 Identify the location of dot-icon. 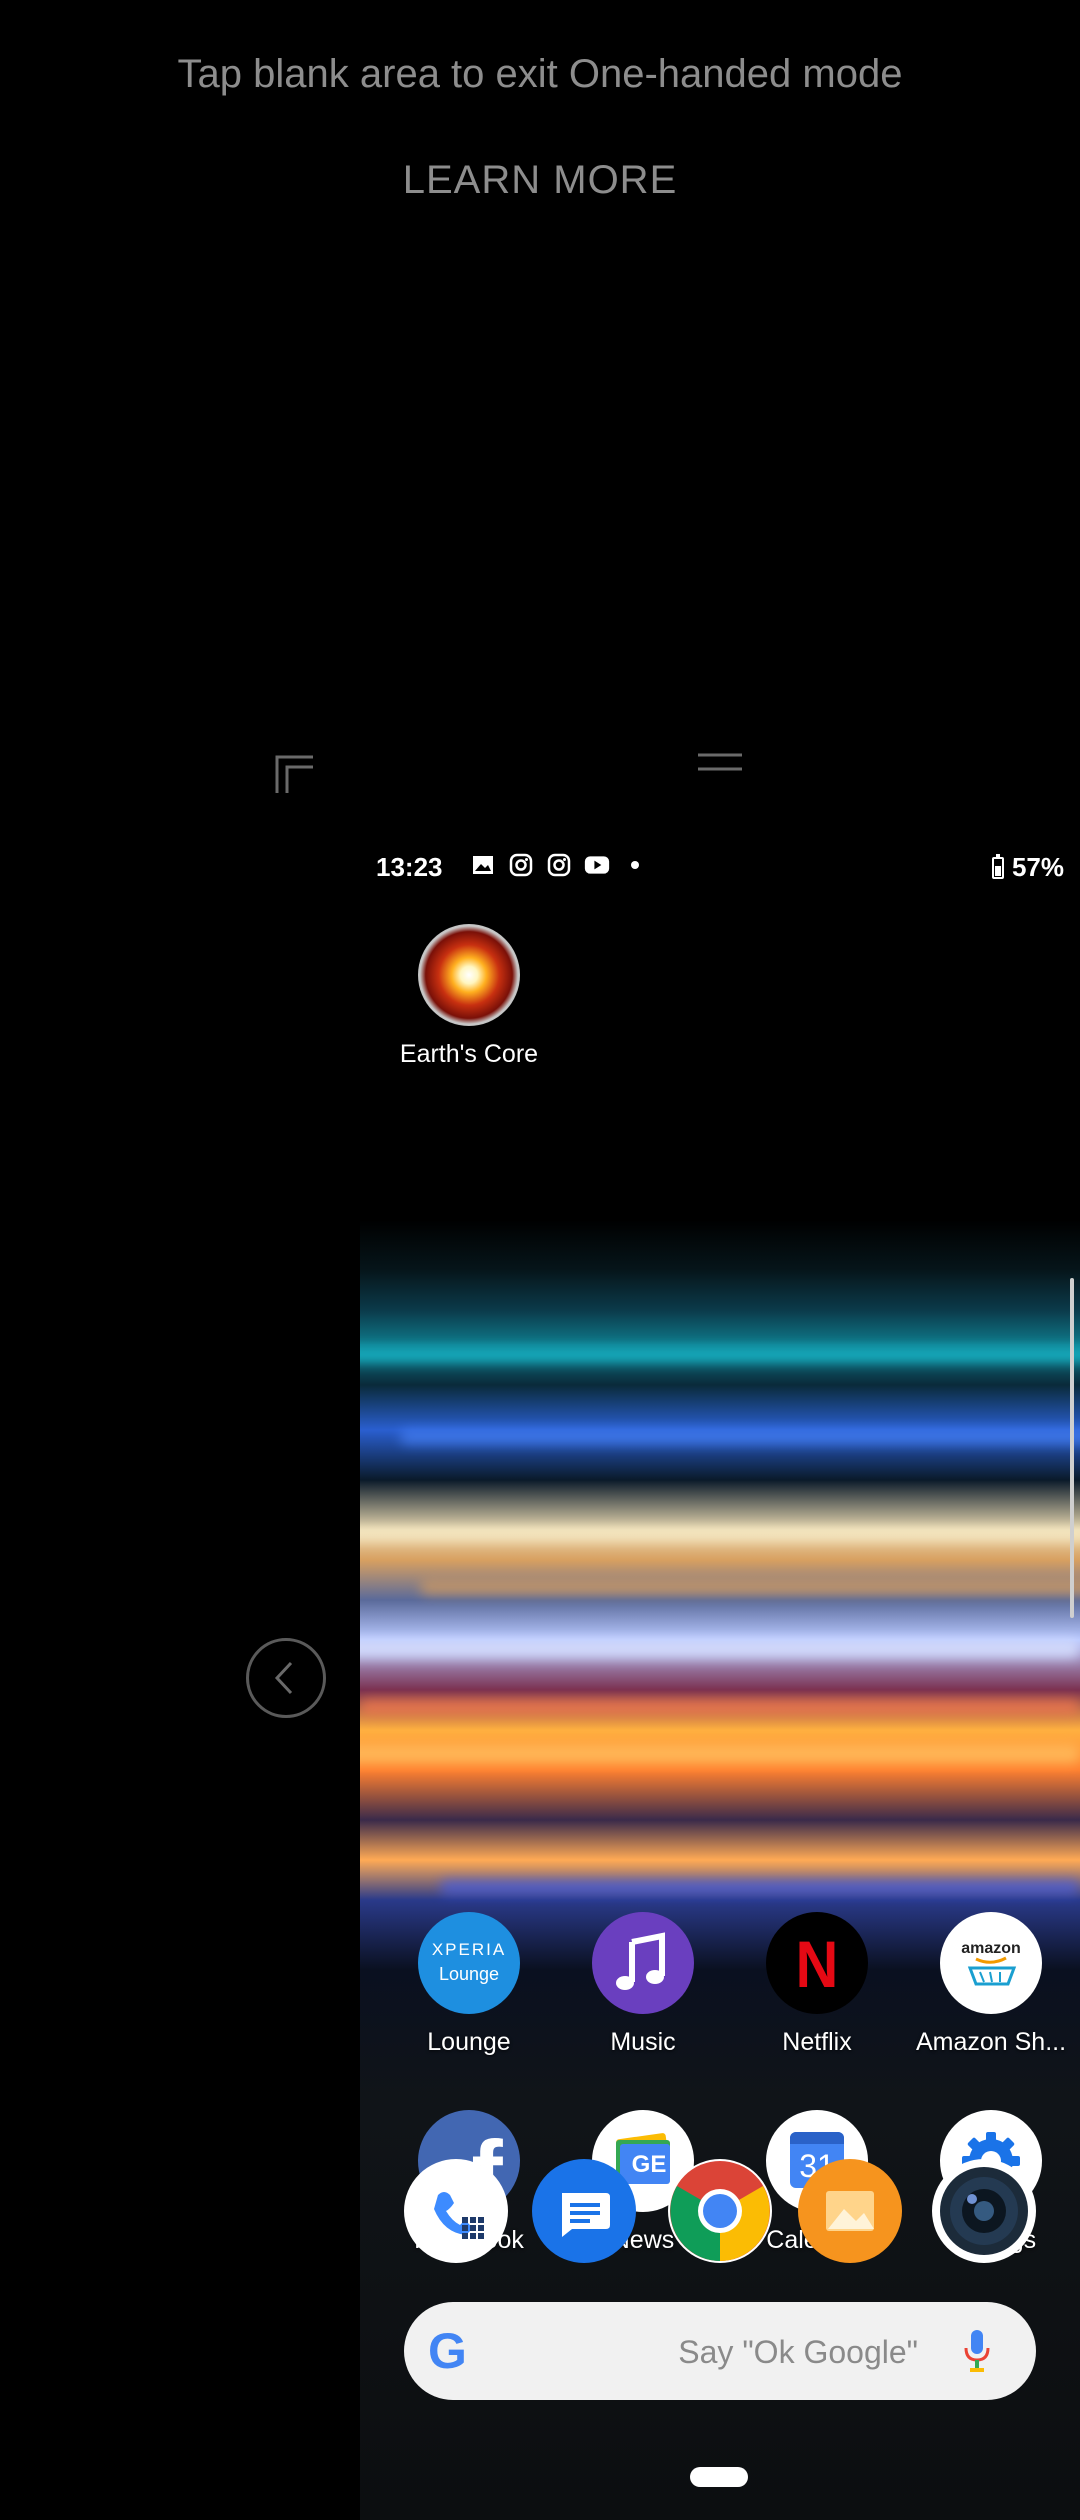
(635, 865).